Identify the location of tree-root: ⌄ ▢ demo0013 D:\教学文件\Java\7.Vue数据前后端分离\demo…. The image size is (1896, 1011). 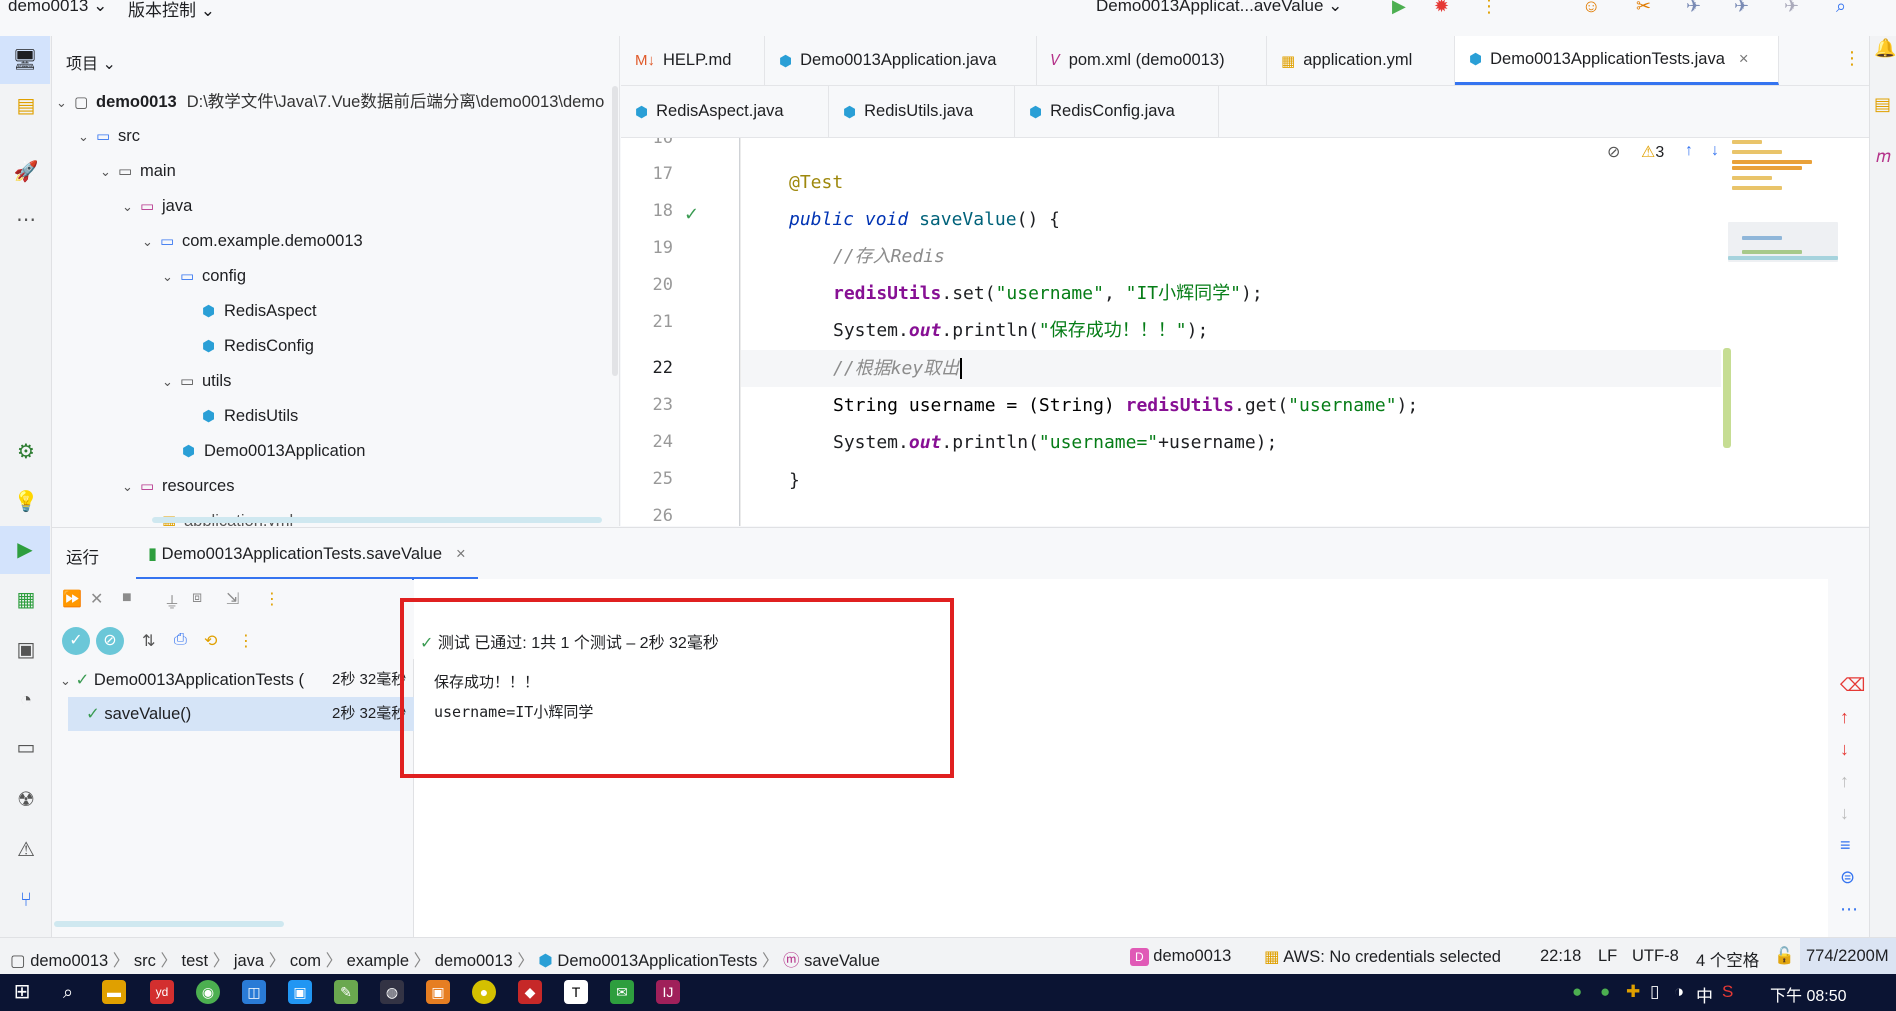
(330, 102).